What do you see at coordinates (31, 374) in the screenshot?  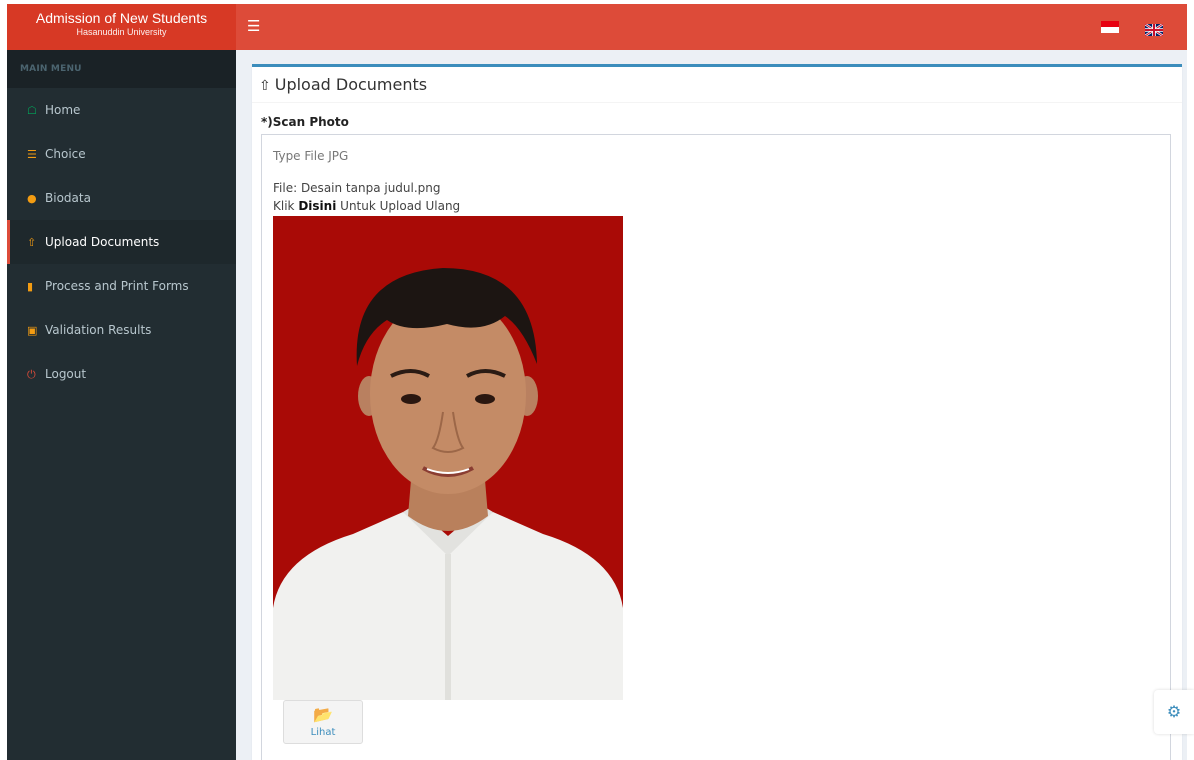 I see `power-icon: ⏻` at bounding box center [31, 374].